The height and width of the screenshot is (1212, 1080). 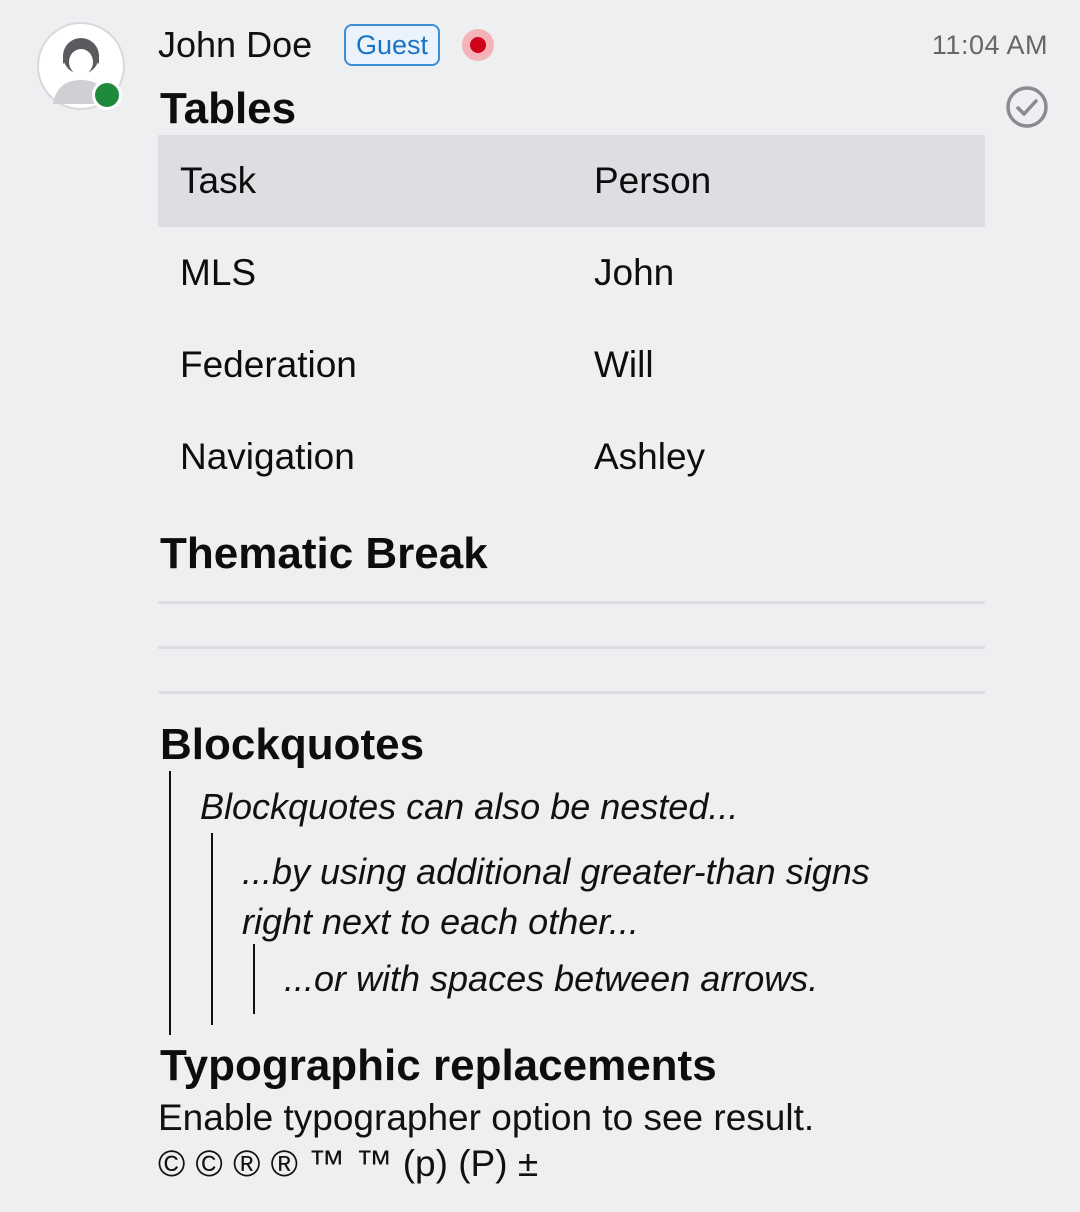 I want to click on table-cell: MLS, so click(x=218, y=272).